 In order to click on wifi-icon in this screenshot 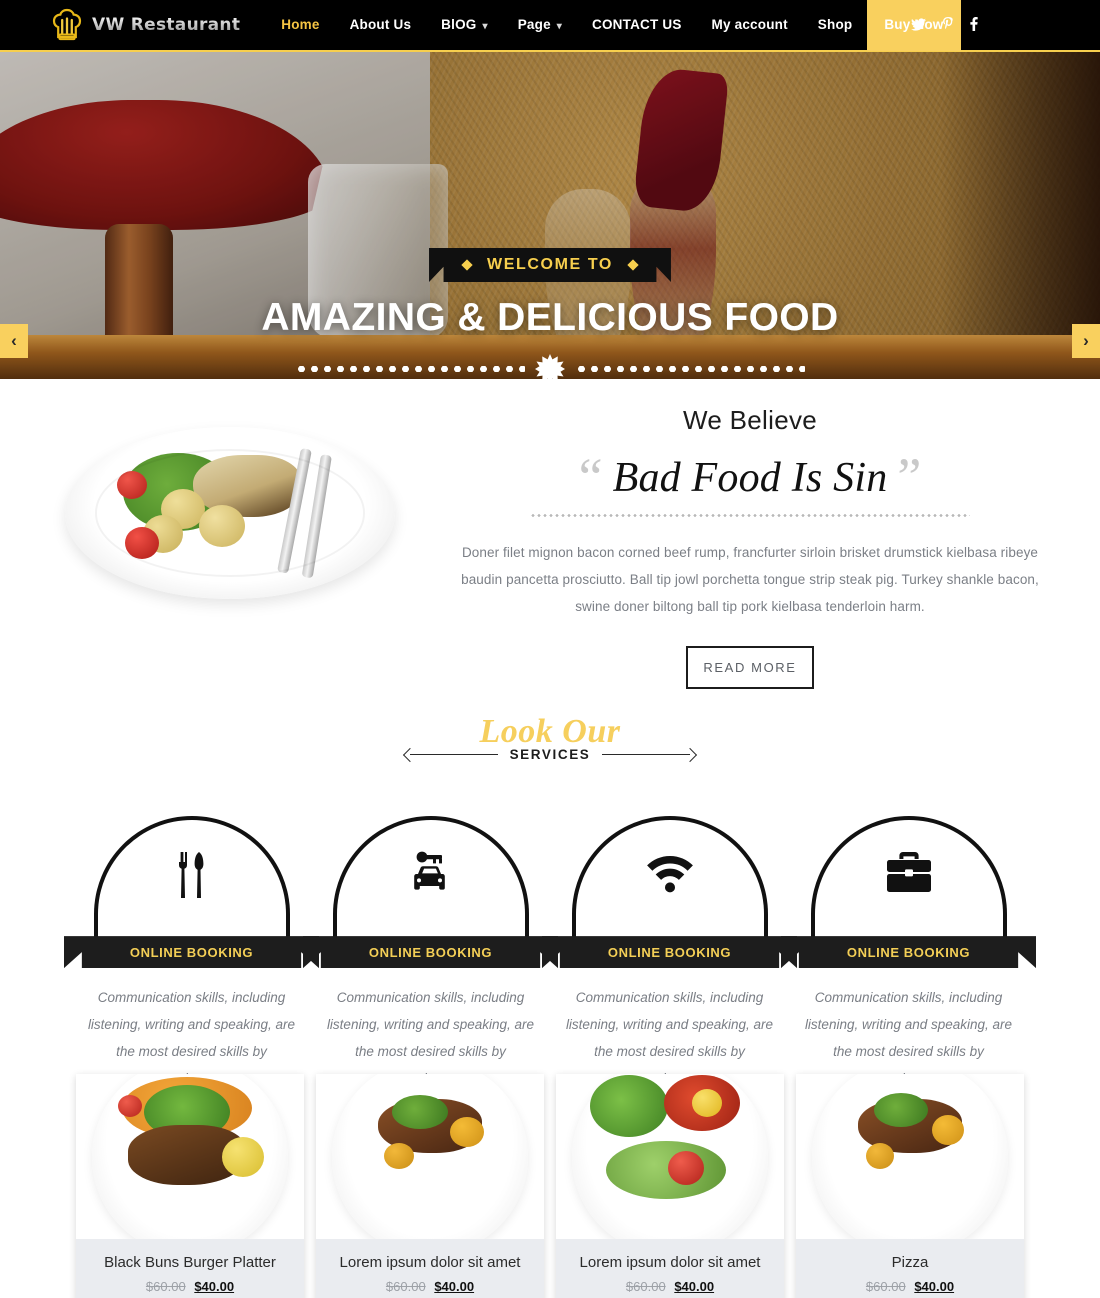, I will do `click(670, 874)`.